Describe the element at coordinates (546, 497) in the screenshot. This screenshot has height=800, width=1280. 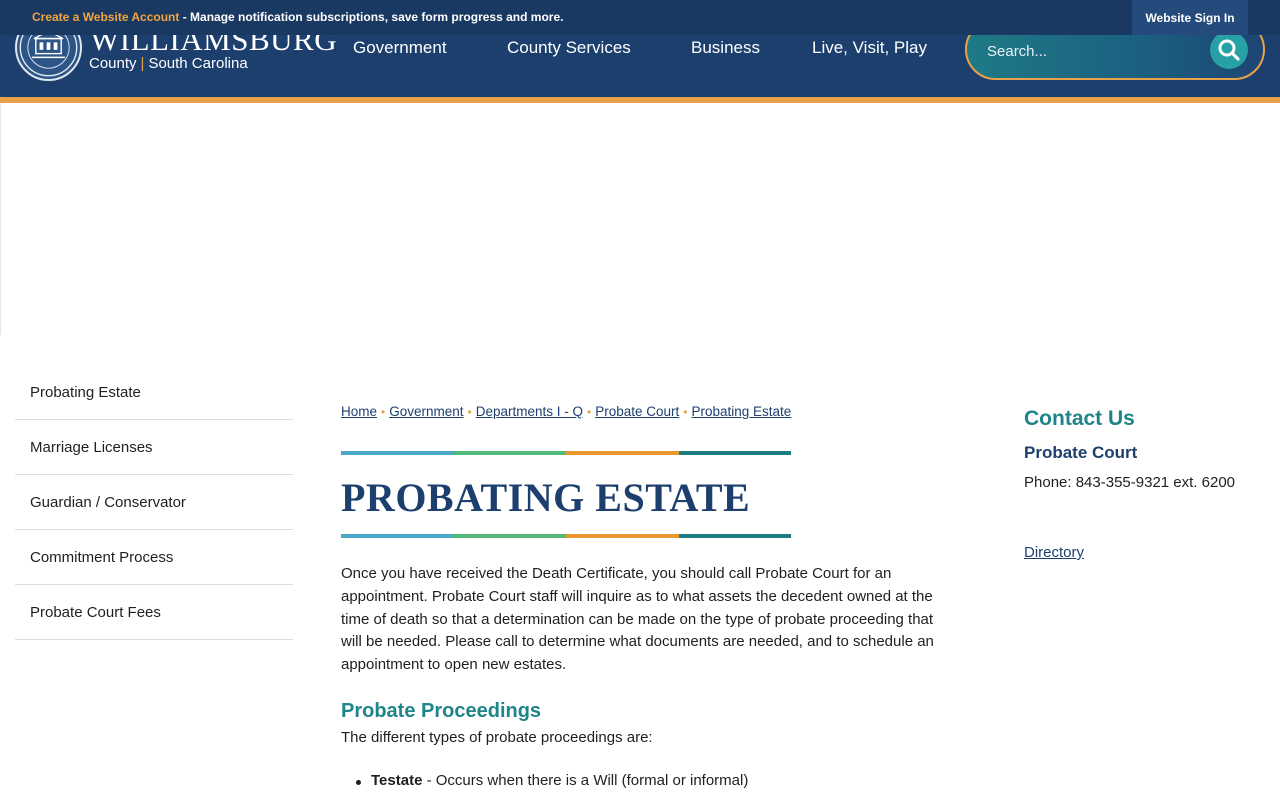
I see `page-title: PROBATING ESTATE` at that location.